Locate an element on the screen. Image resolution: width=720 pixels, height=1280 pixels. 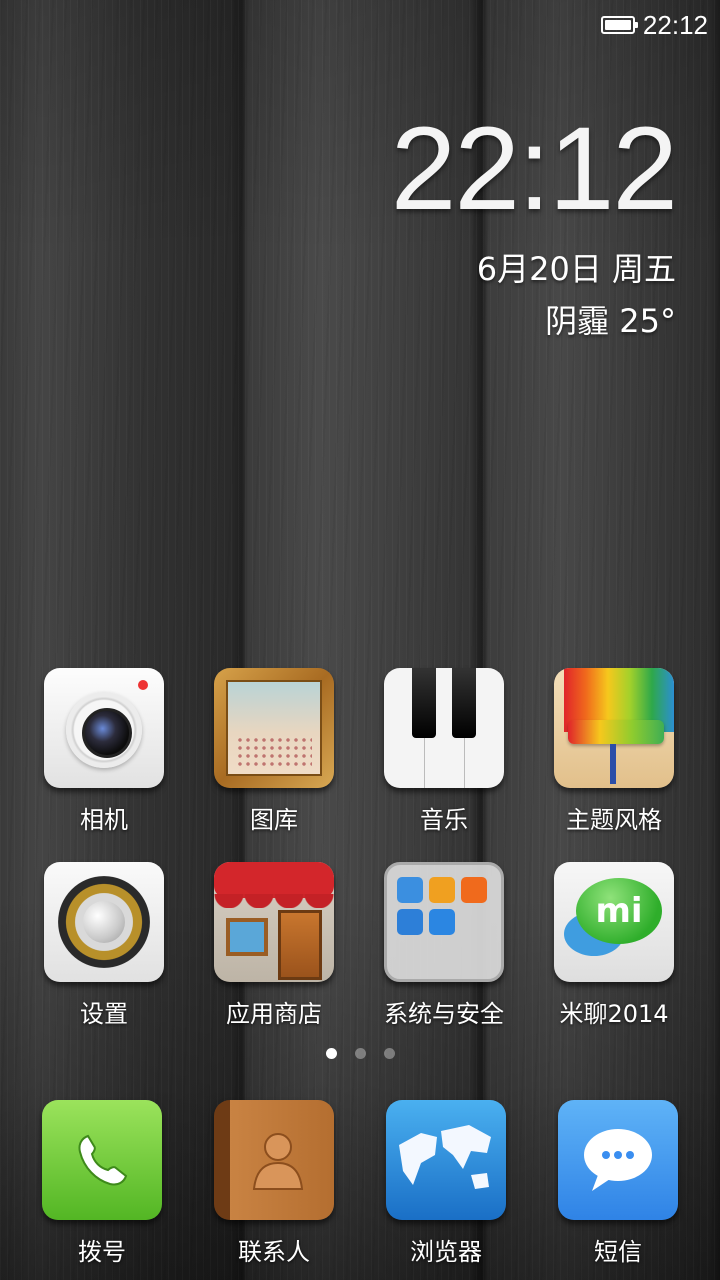
app-theme: 主题风格 is located at coordinates (614, 751).